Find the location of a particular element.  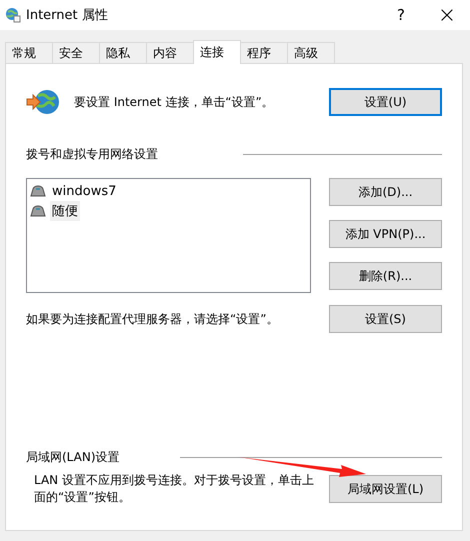

tab: 高级 is located at coordinates (311, 52).